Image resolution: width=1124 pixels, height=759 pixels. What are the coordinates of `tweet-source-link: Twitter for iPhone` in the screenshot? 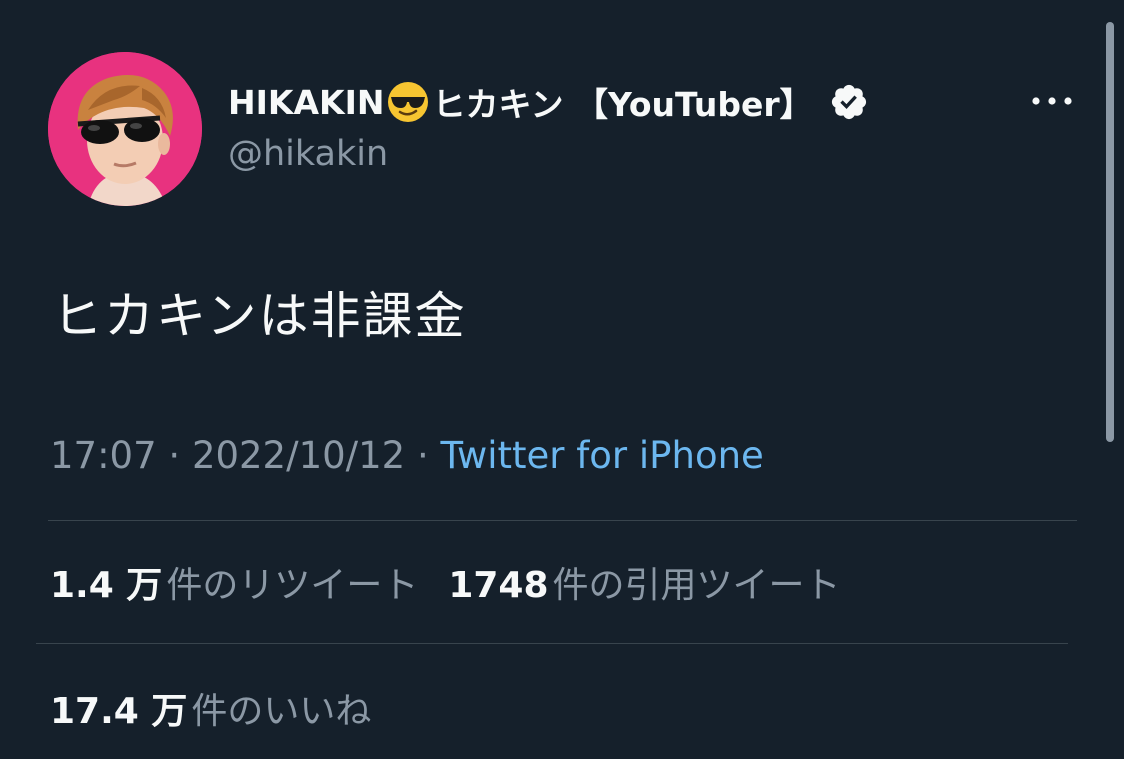 It's located at (602, 455).